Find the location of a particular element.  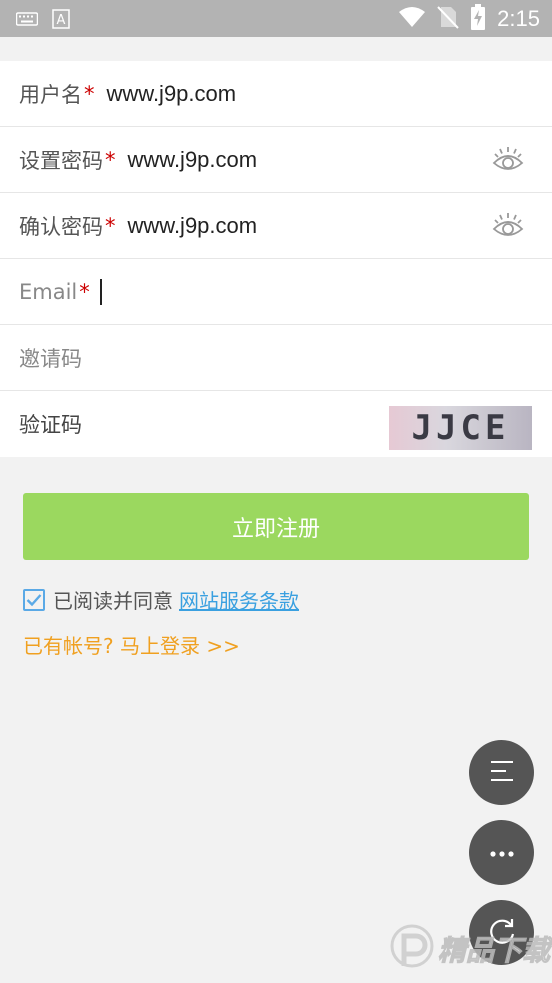

email-field: Email * is located at coordinates (276, 292).